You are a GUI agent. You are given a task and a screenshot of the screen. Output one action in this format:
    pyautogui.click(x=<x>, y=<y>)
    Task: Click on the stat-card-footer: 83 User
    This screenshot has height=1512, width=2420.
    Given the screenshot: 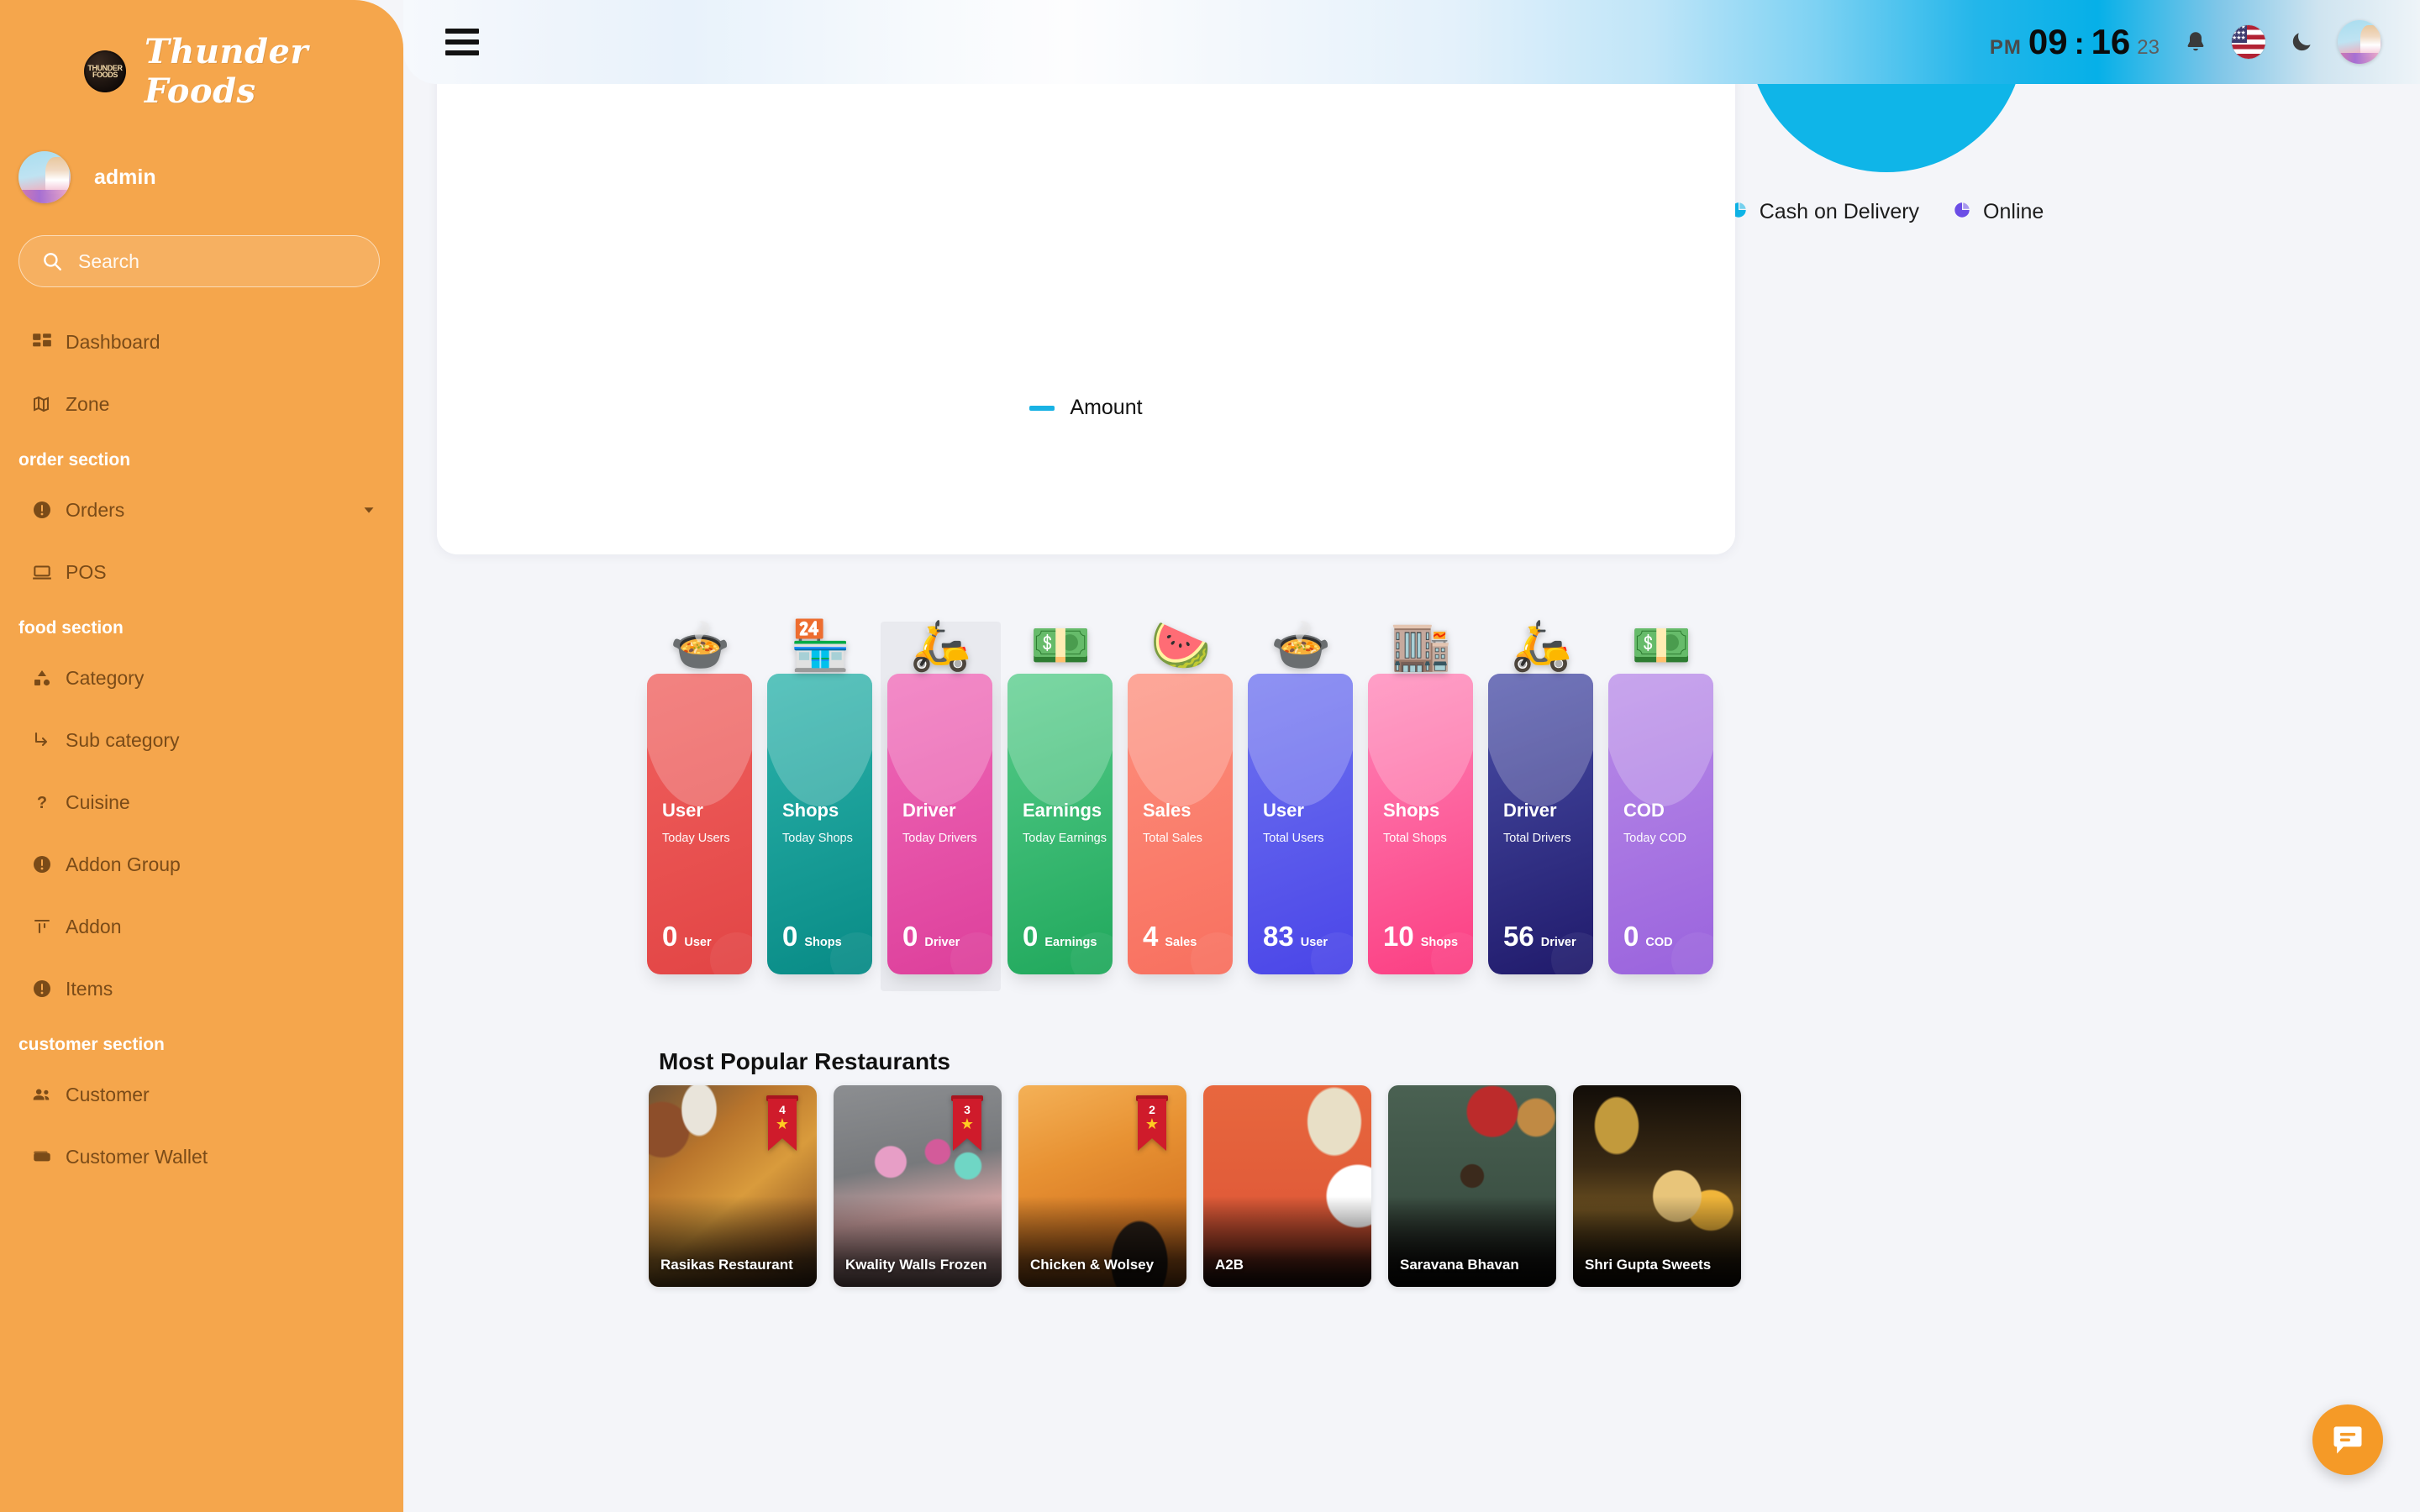 What is the action you would take?
    pyautogui.click(x=1295, y=937)
    